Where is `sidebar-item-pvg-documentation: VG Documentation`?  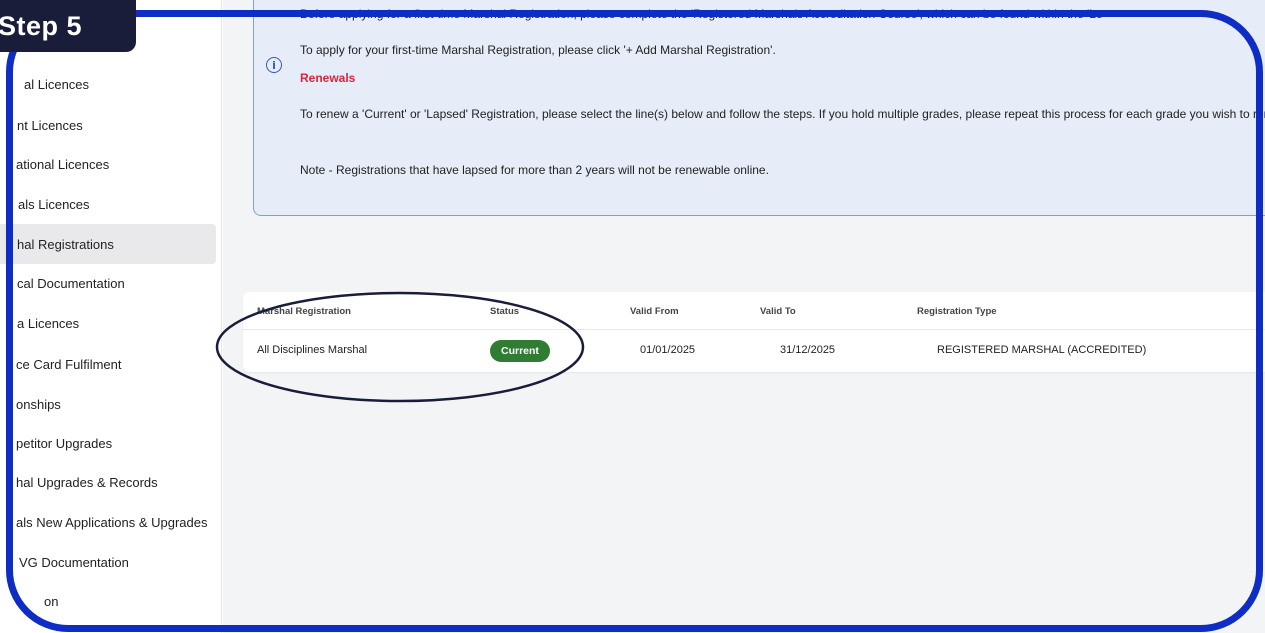 sidebar-item-pvg-documentation: VG Documentation is located at coordinates (108, 562).